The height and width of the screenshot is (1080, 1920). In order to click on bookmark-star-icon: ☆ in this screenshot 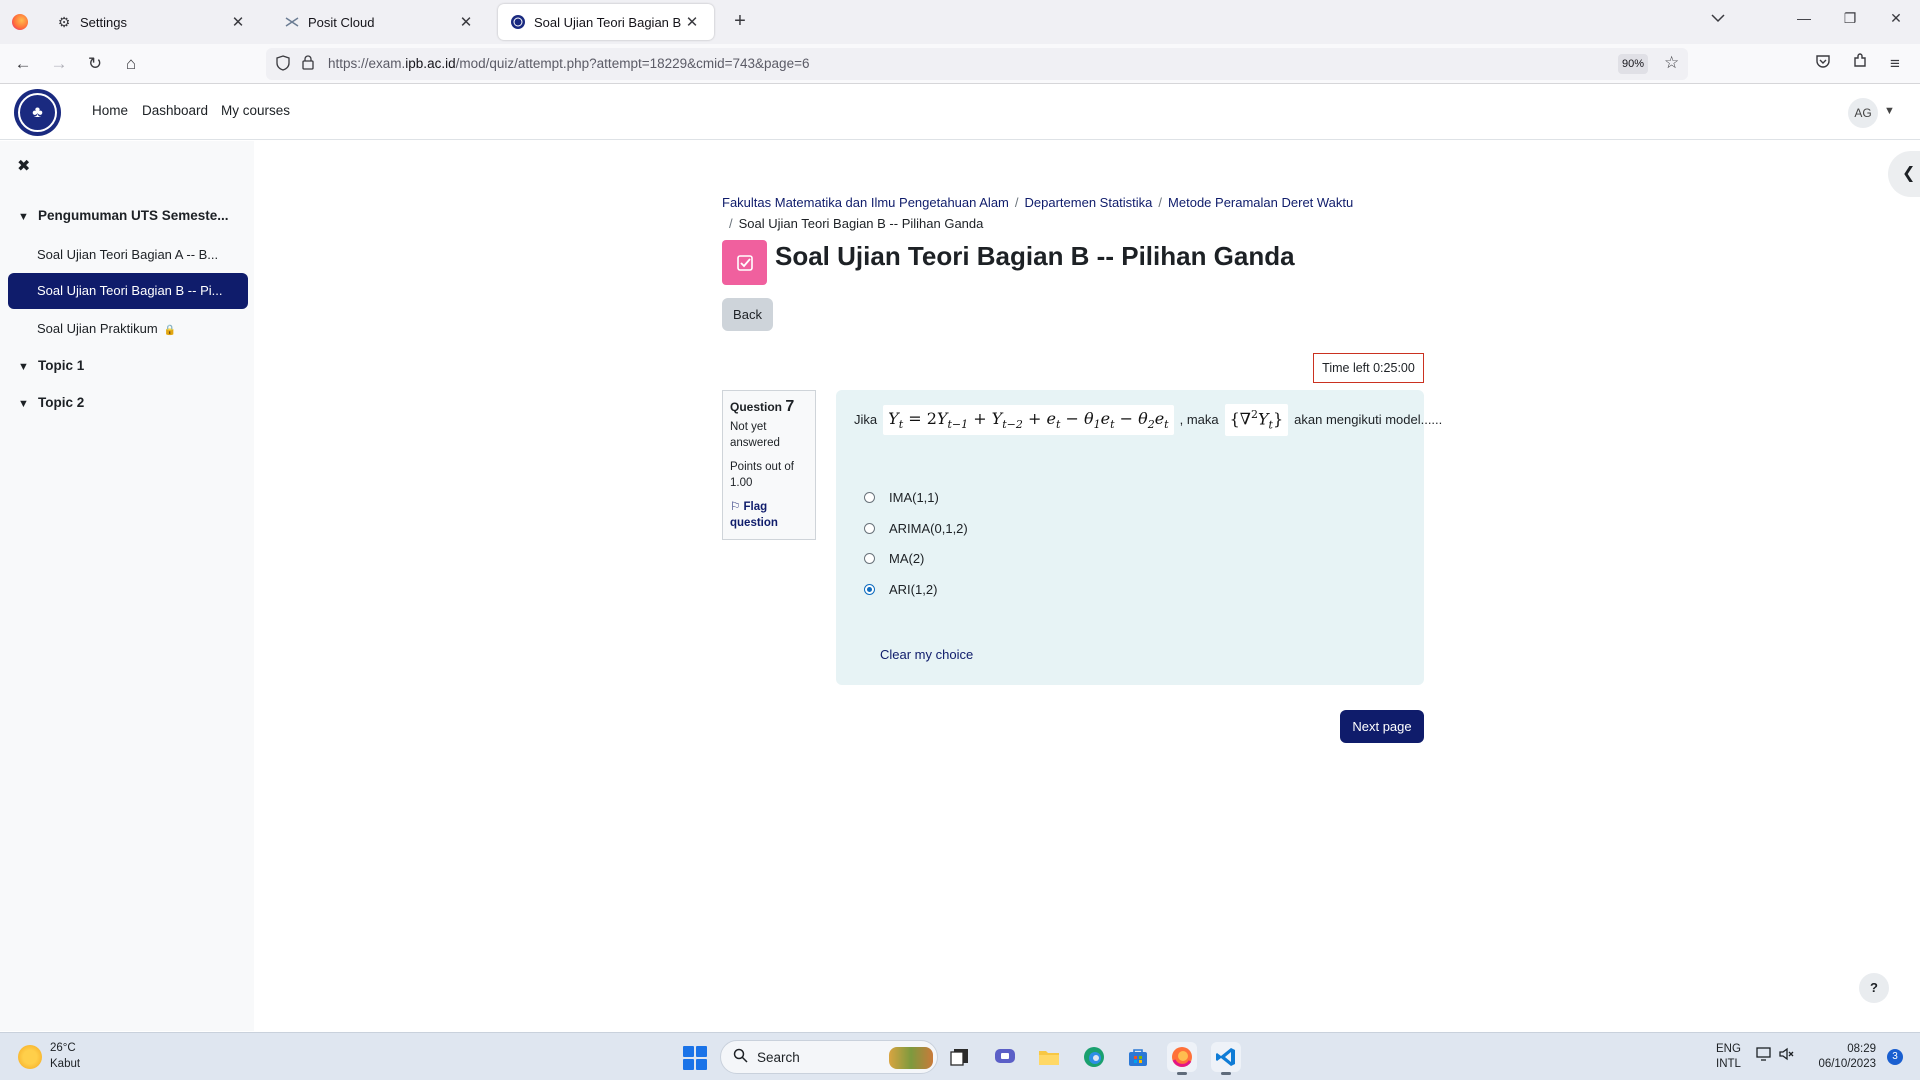, I will do `click(1671, 63)`.